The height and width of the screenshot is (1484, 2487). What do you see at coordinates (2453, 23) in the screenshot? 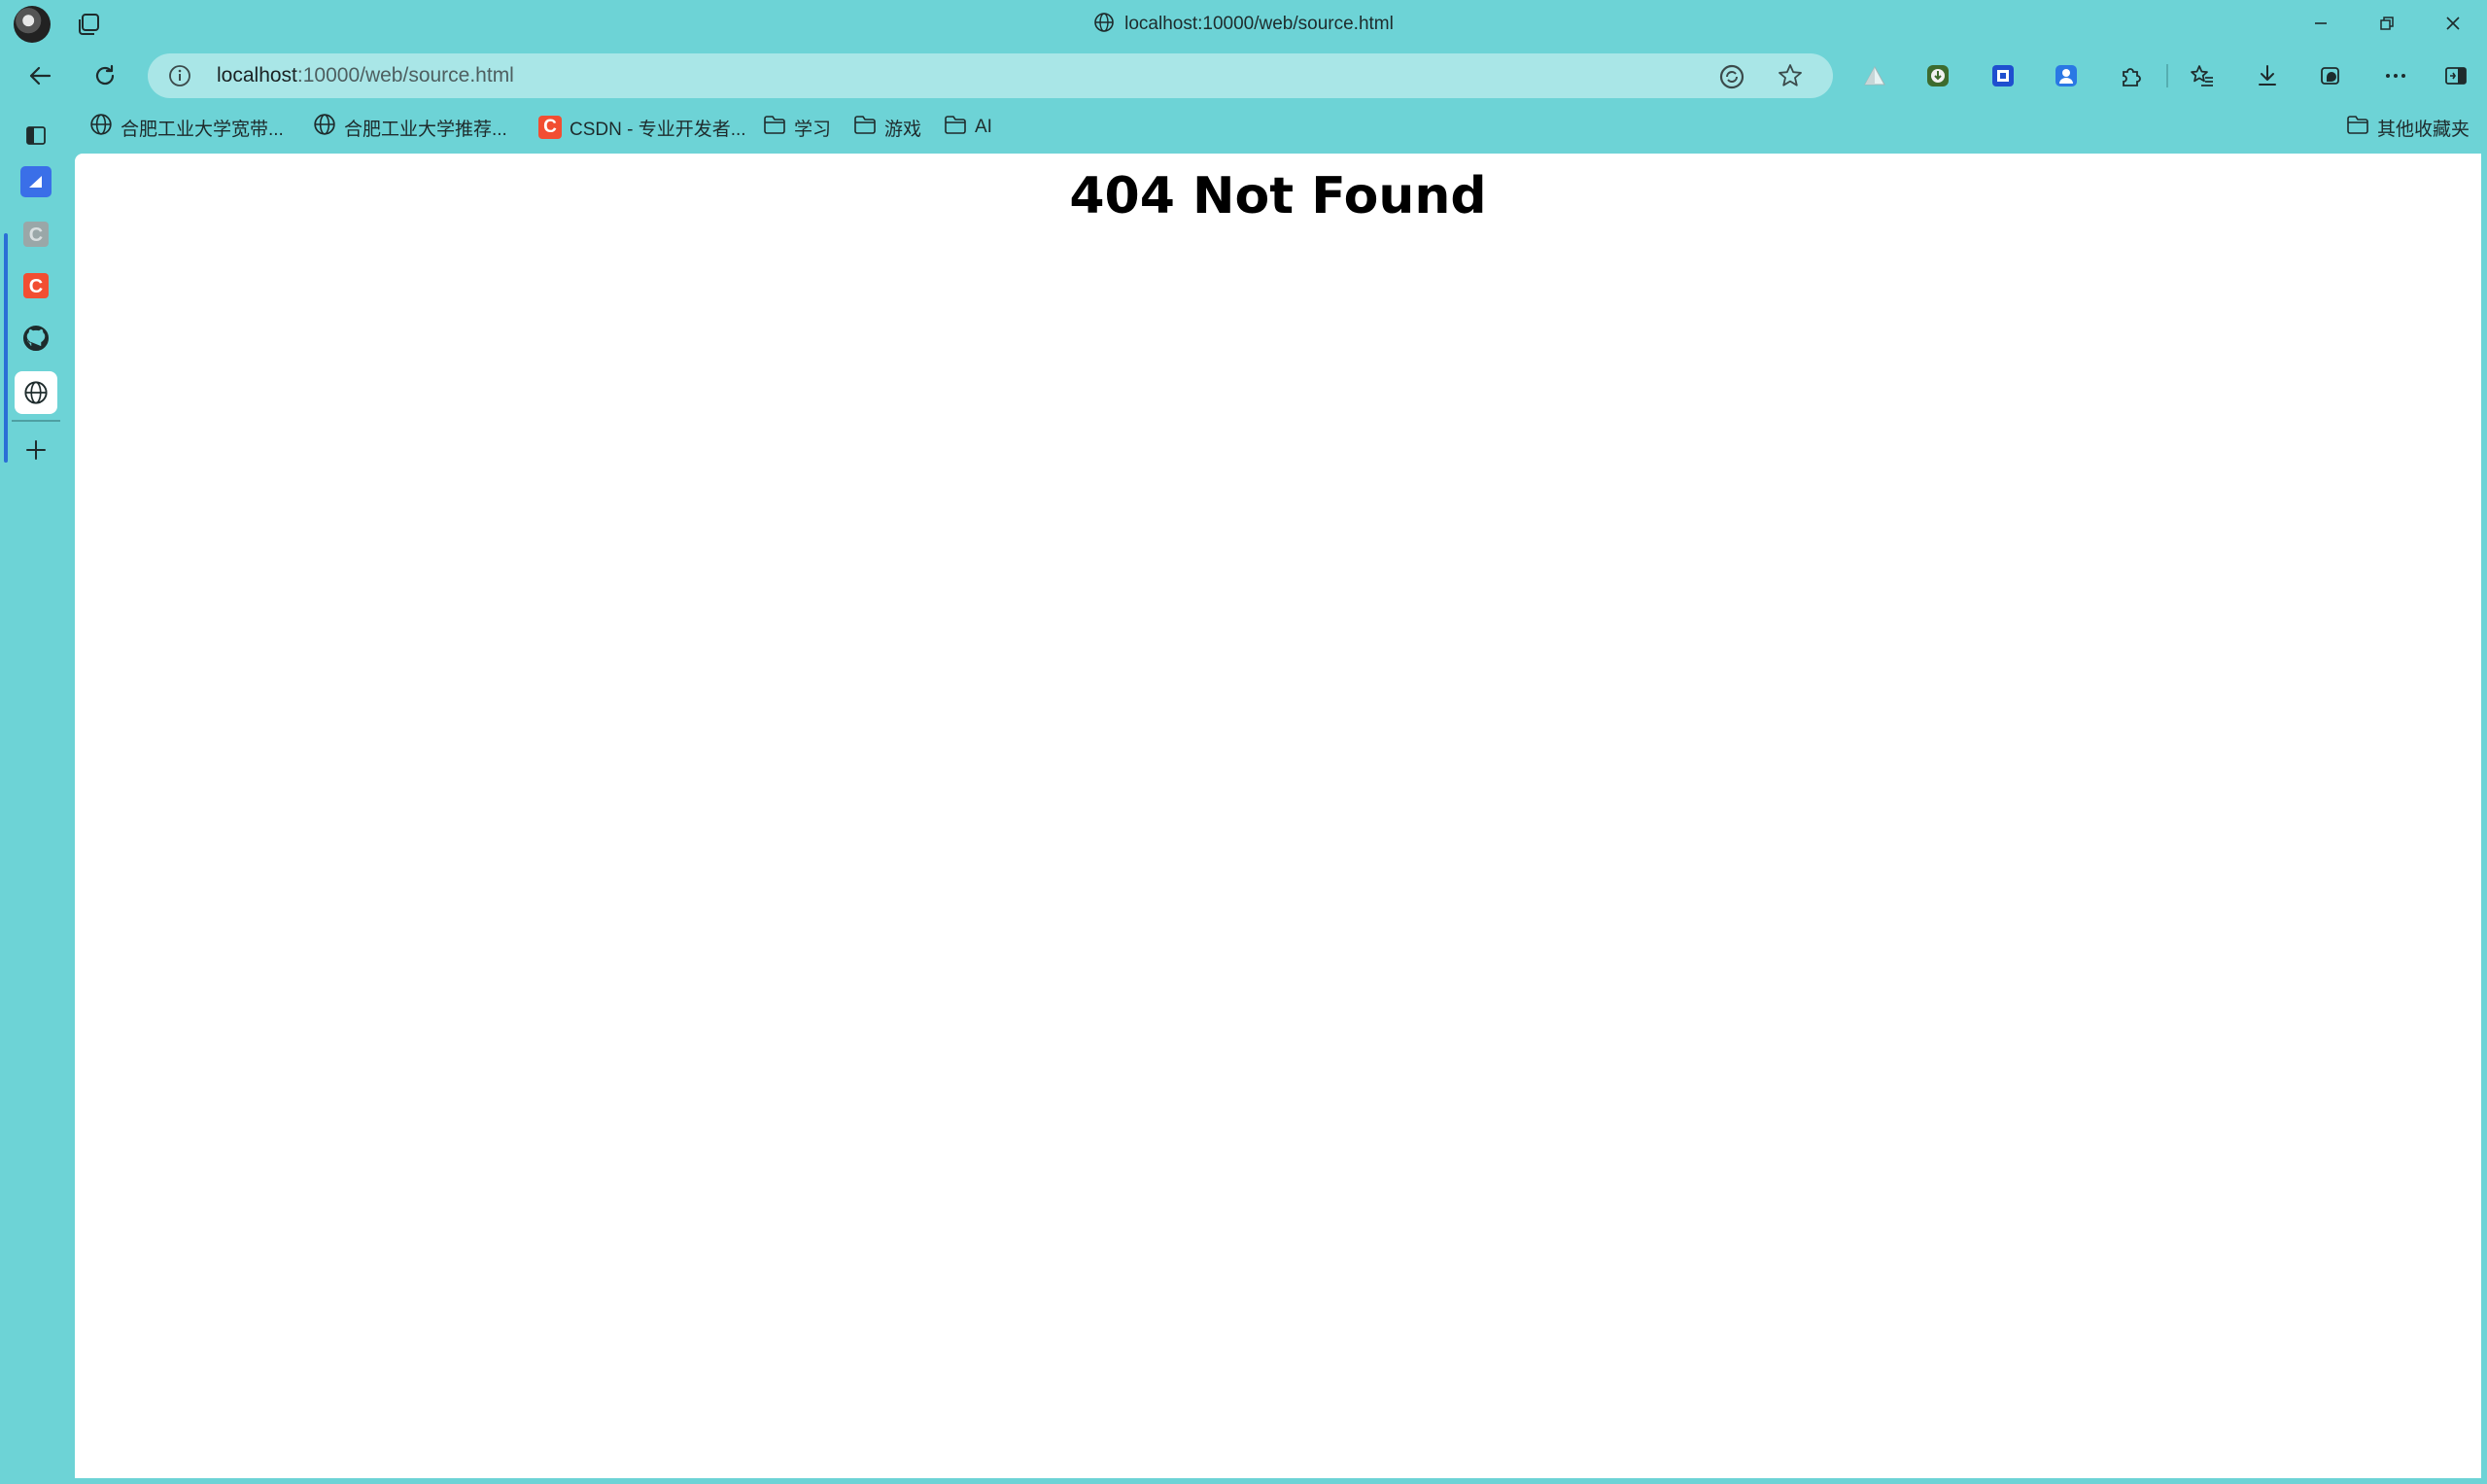
I see `close-button` at bounding box center [2453, 23].